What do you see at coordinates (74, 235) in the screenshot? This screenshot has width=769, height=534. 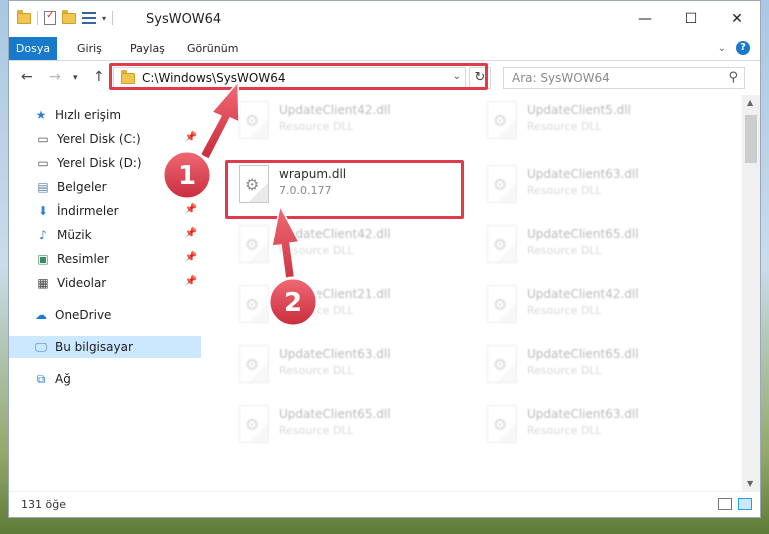 I see `sidebar-item-label: Müzik` at bounding box center [74, 235].